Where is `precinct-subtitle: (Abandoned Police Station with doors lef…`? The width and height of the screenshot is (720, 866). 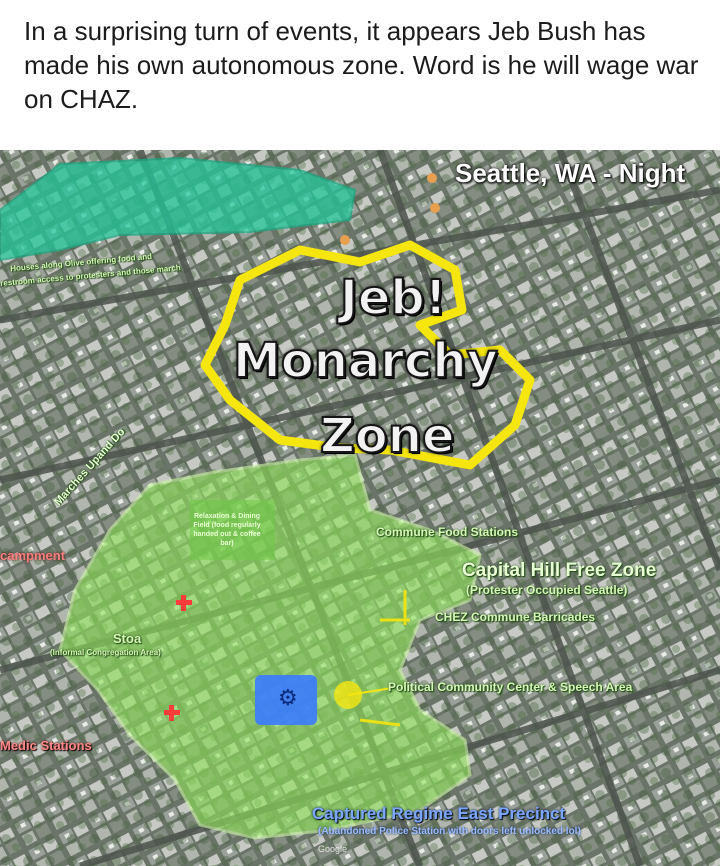 precinct-subtitle: (Abandoned Police Station with doors lef… is located at coordinates (449, 831).